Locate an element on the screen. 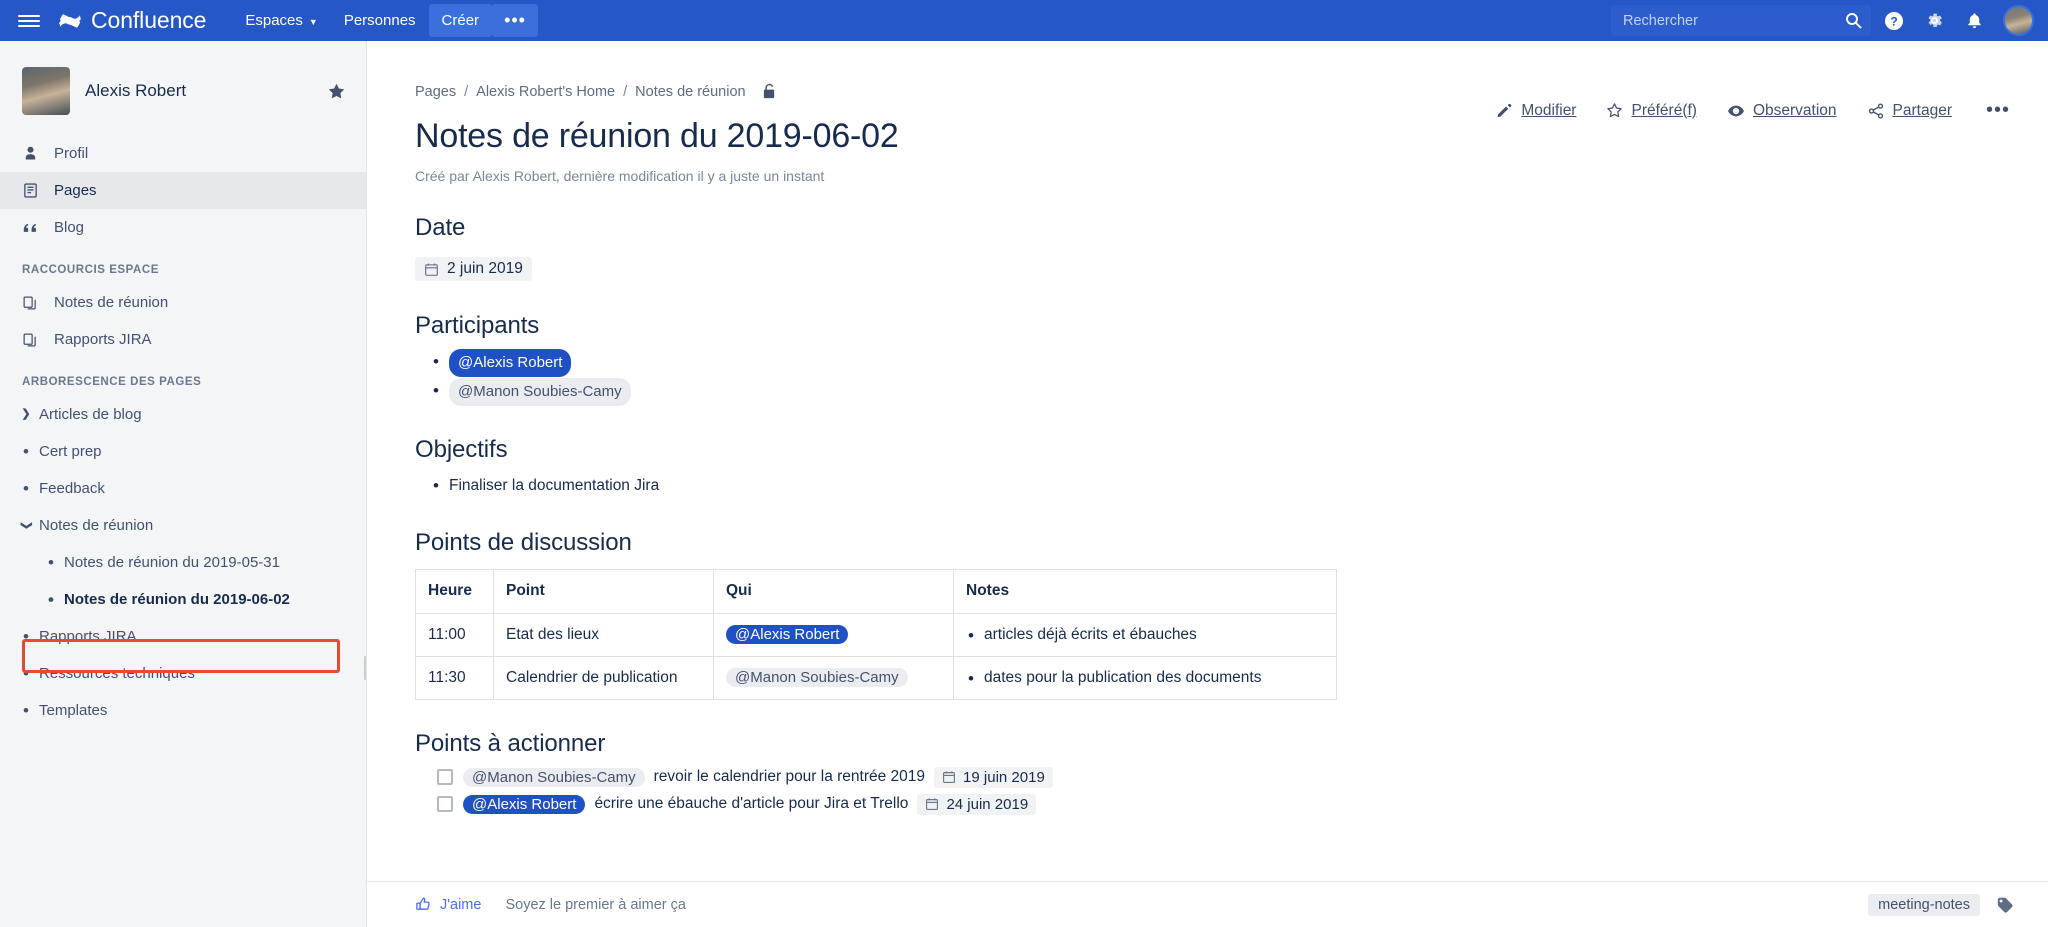 The width and height of the screenshot is (2048, 927). hamburger-menu-icon is located at coordinates (29, 21).